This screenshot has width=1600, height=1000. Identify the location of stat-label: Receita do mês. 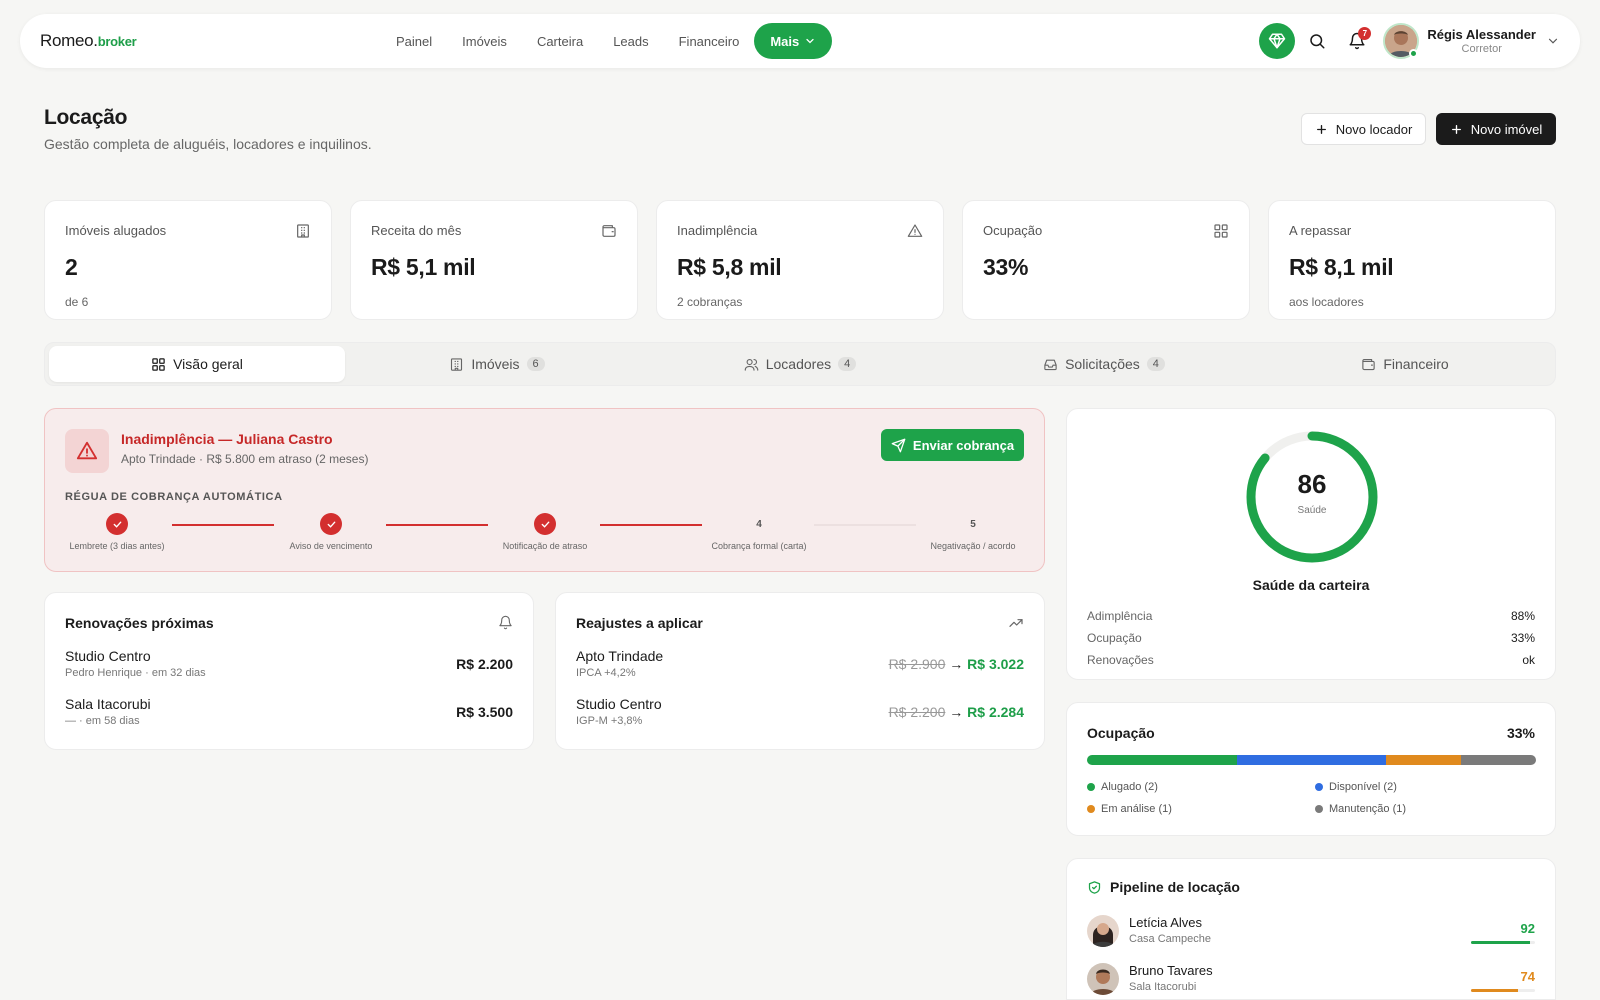
(416, 230).